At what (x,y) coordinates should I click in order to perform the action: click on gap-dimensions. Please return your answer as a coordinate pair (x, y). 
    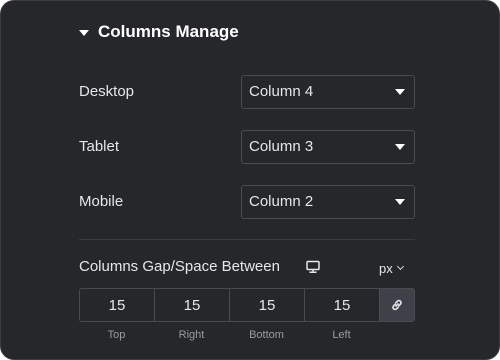
    Looking at the image, I should click on (247, 305).